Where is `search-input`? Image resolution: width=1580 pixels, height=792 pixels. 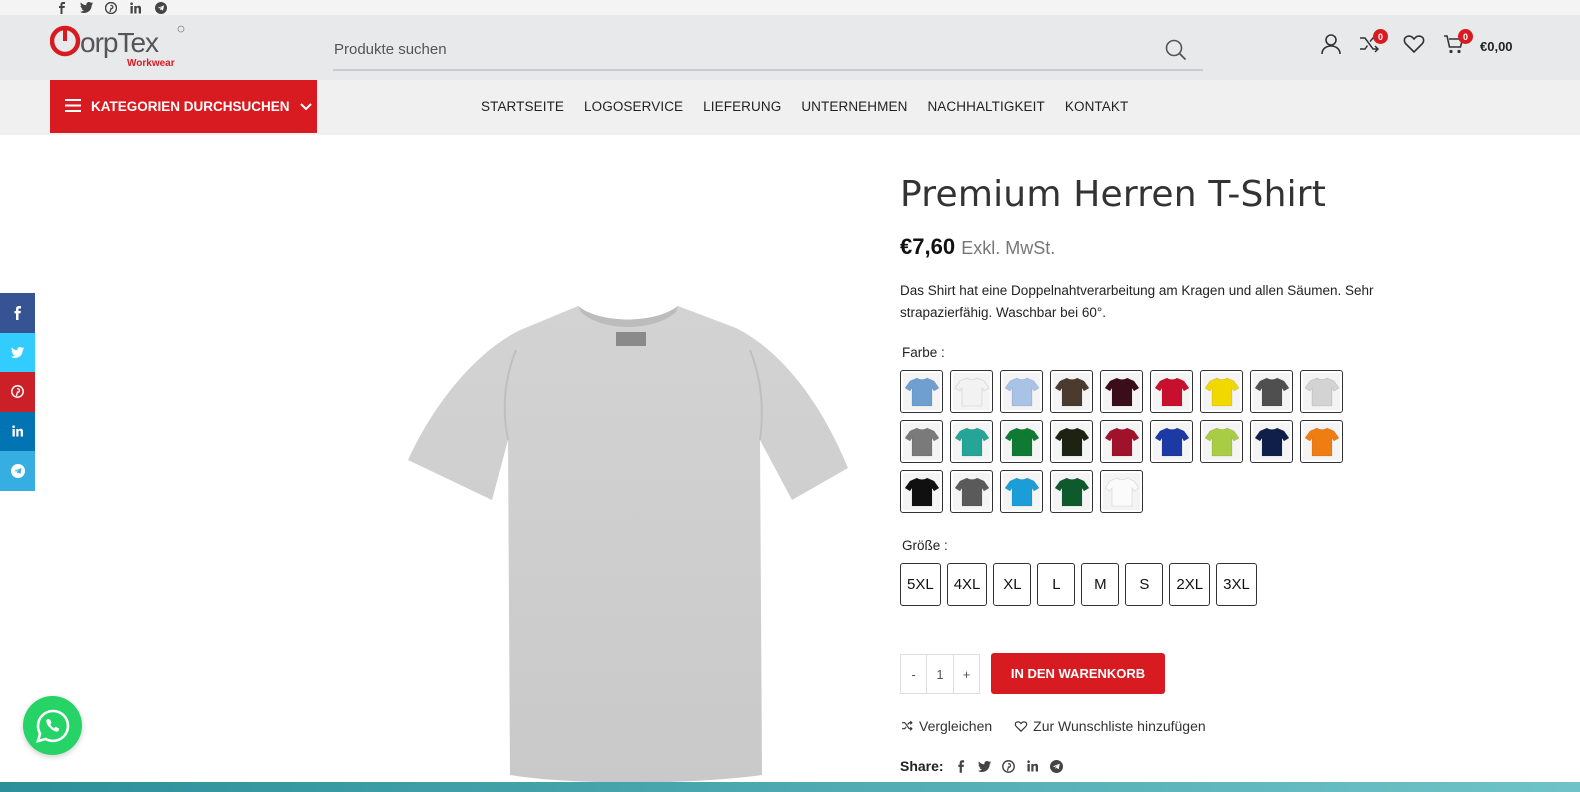 search-input is located at coordinates (733, 49).